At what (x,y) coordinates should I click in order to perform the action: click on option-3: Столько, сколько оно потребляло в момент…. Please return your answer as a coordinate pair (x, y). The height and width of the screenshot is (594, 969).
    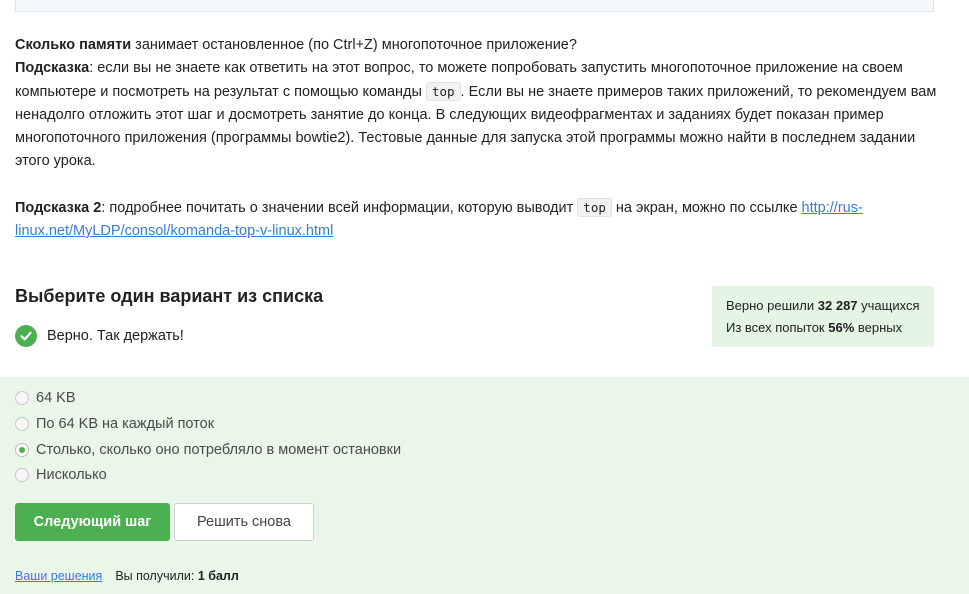
    Looking at the image, I should click on (208, 450).